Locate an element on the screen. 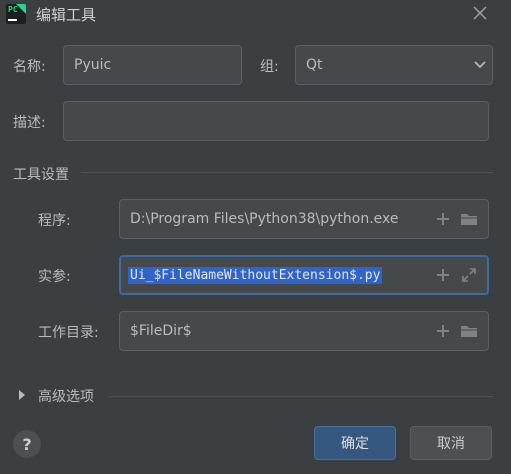 The height and width of the screenshot is (474, 511). arguments-input-value: Ui_$FileNameWithoutExtension$.py is located at coordinates (255, 275).